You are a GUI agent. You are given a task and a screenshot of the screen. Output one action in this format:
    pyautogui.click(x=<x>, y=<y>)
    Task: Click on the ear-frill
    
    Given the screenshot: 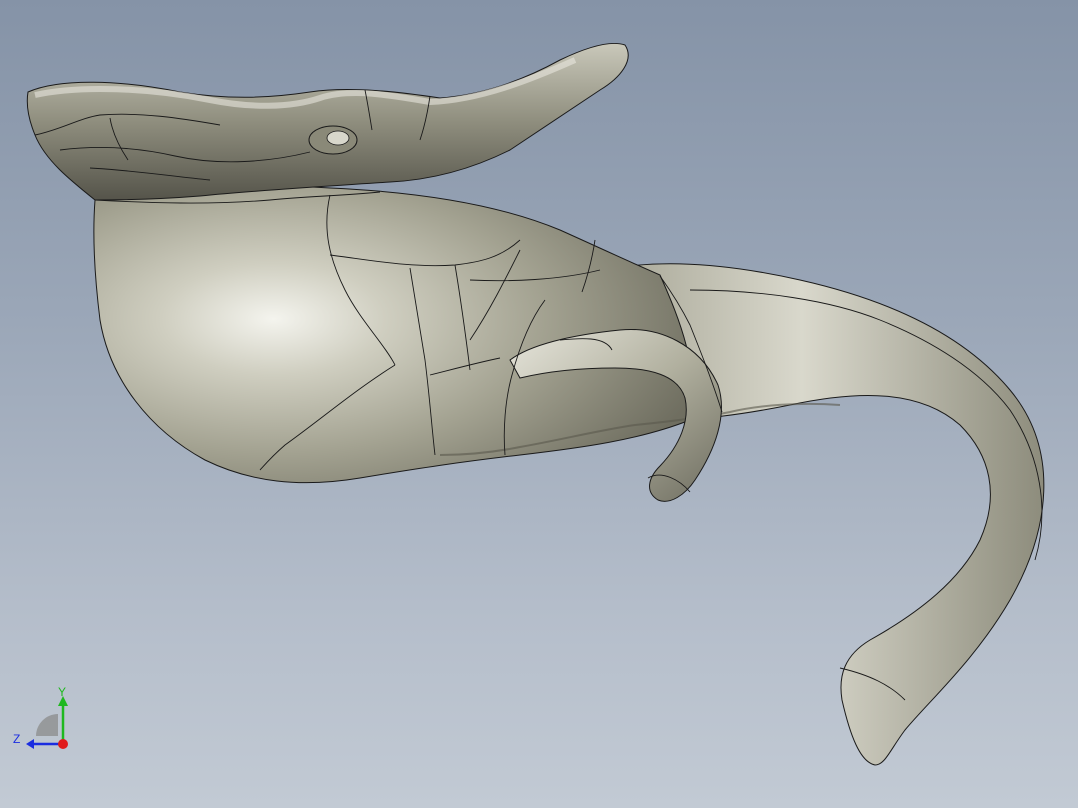 What is the action you would take?
    pyautogui.click(x=327, y=121)
    